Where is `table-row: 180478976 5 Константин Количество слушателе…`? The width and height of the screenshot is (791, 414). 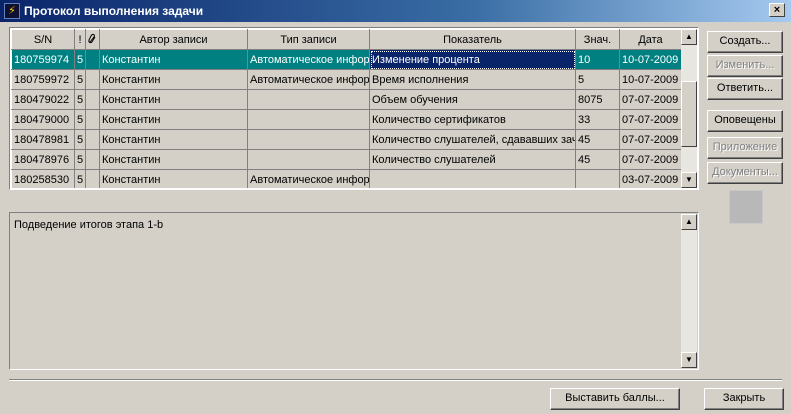 table-row: 180478976 5 Константин Количество слушателе… is located at coordinates (346, 159).